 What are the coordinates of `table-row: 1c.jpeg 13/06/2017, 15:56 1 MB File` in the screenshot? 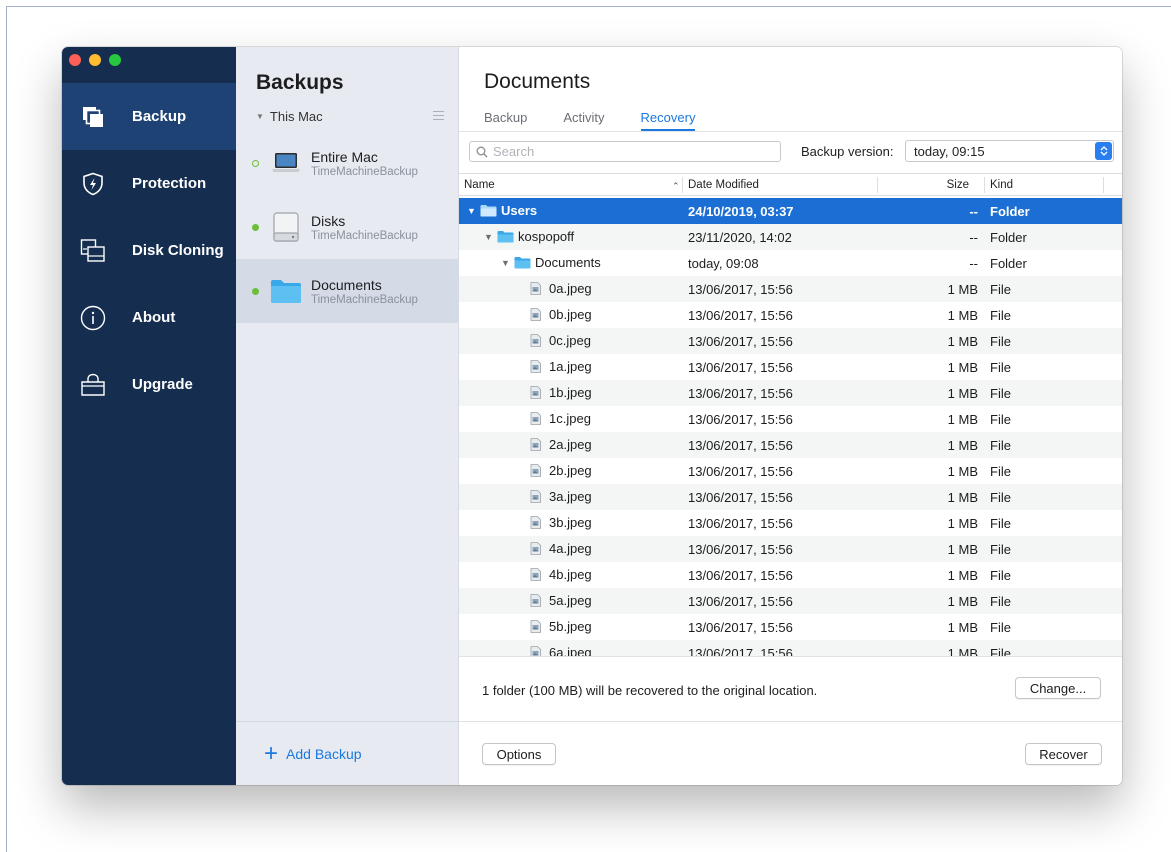 It's located at (790, 419).